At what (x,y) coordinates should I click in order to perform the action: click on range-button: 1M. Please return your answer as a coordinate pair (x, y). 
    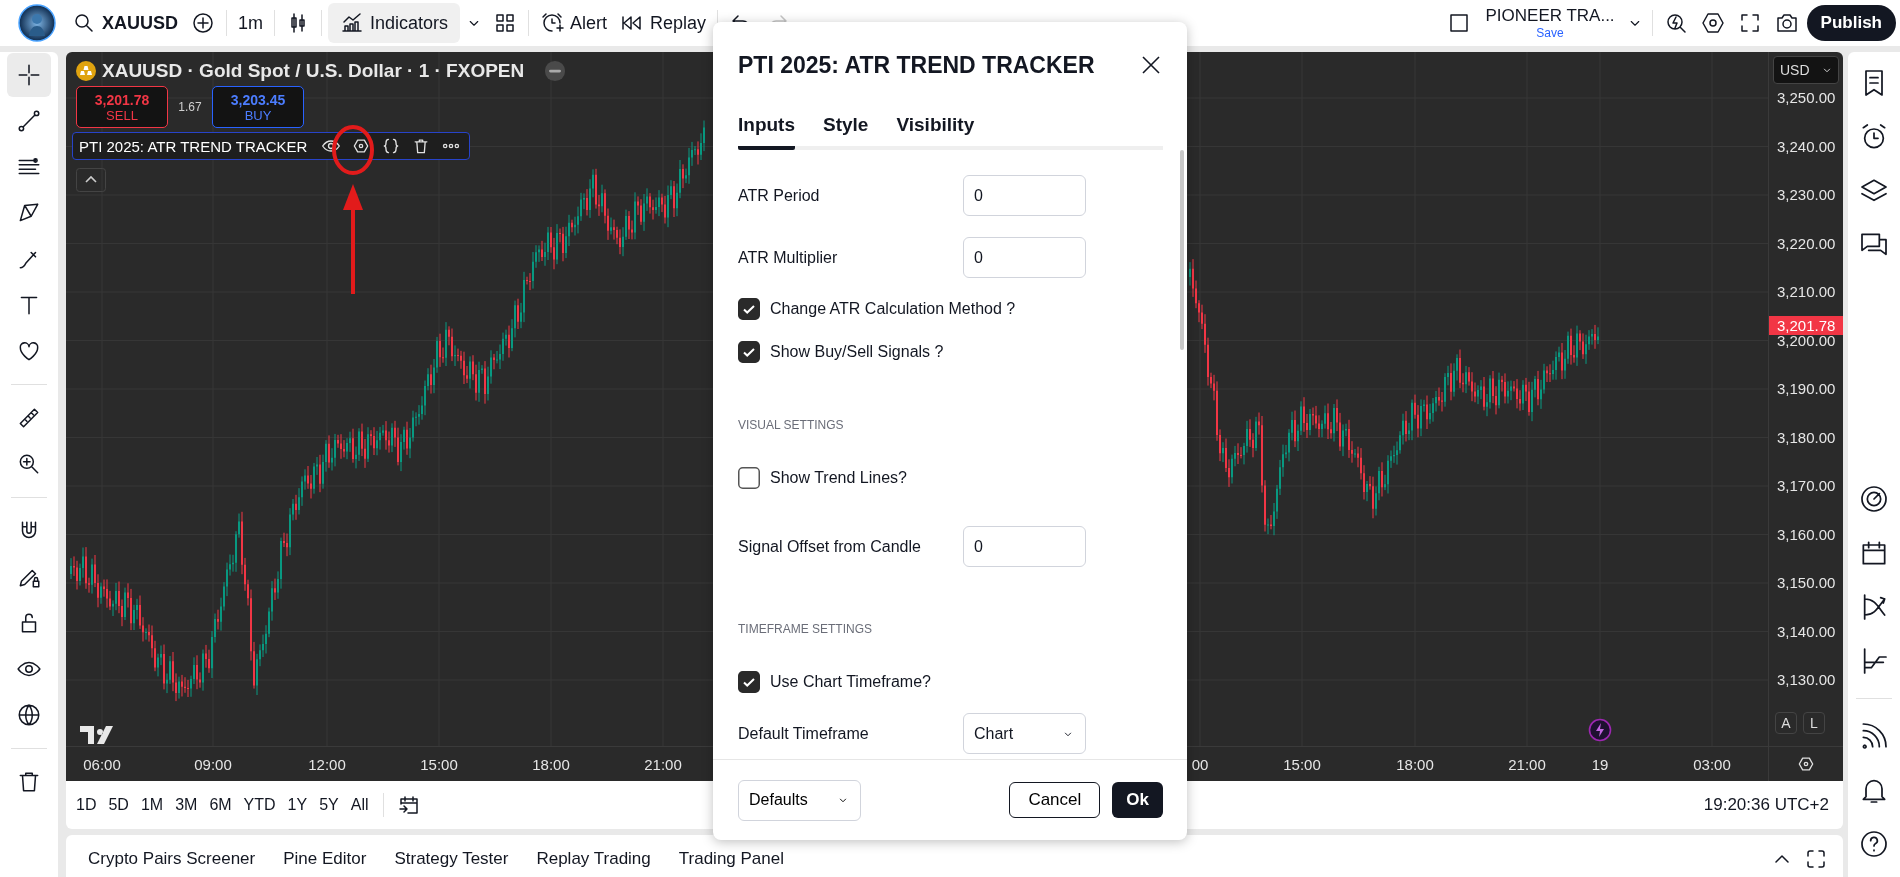
    Looking at the image, I should click on (152, 805).